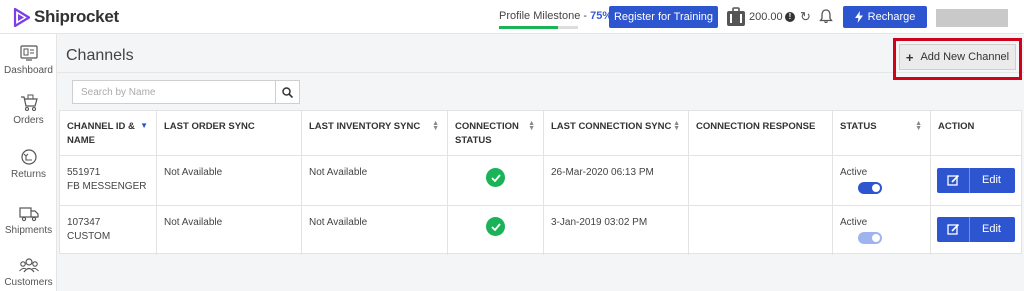 This screenshot has height=291, width=1024. Describe the element at coordinates (29, 103) in the screenshot. I see `orders-icon` at that location.